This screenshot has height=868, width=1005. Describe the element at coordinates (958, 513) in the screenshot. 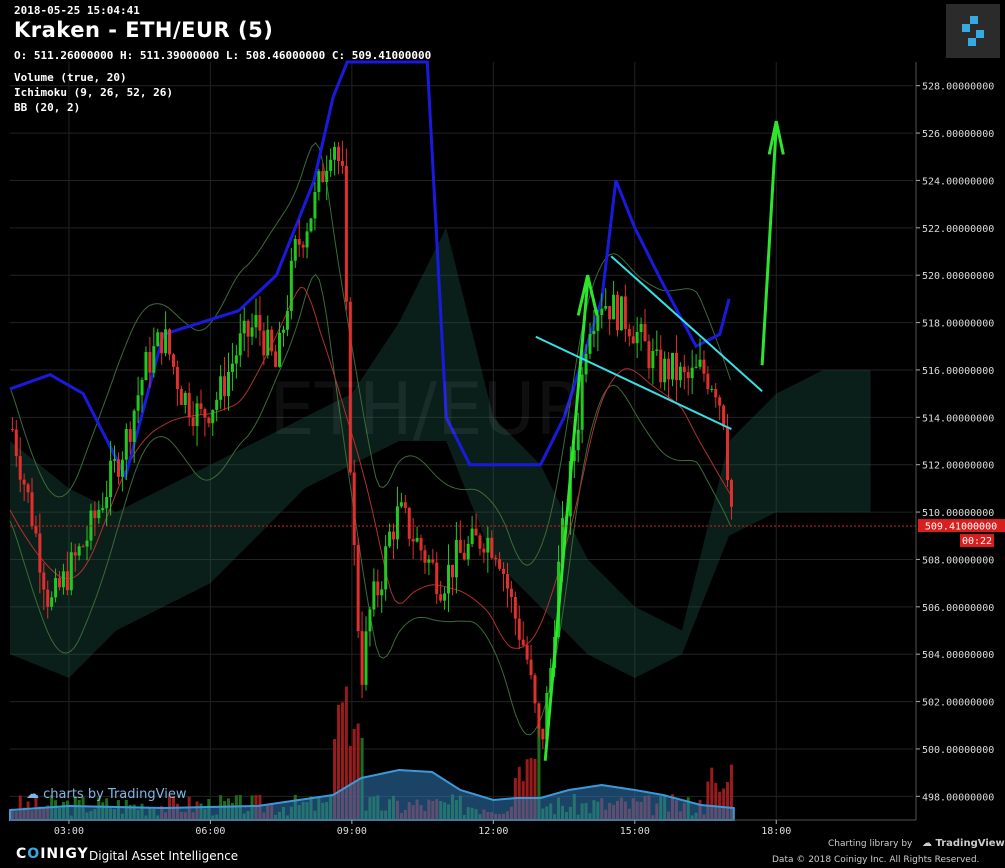

I see `price-tick-label: 510.00000000` at that location.